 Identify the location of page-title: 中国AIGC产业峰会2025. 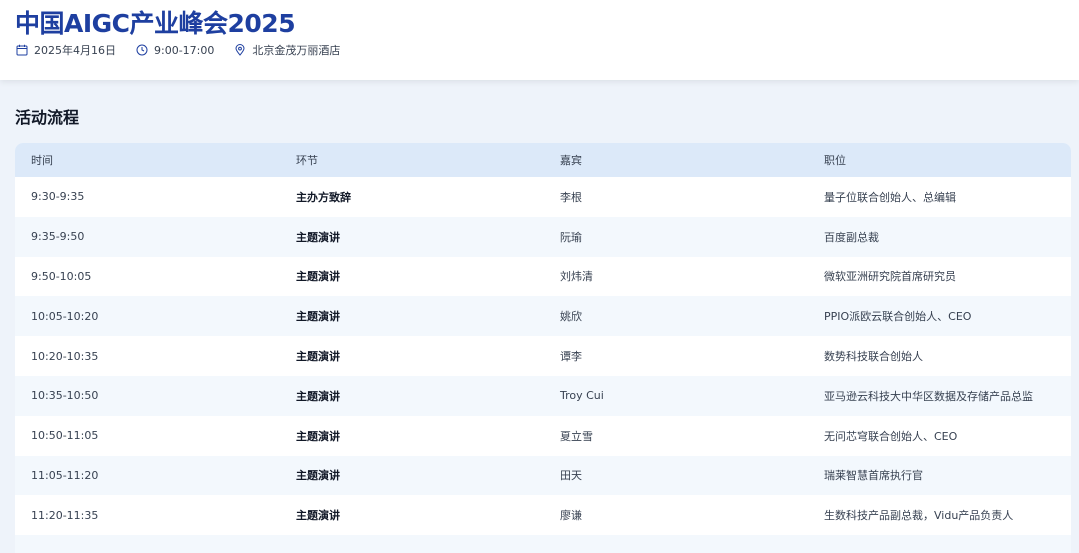
(155, 23).